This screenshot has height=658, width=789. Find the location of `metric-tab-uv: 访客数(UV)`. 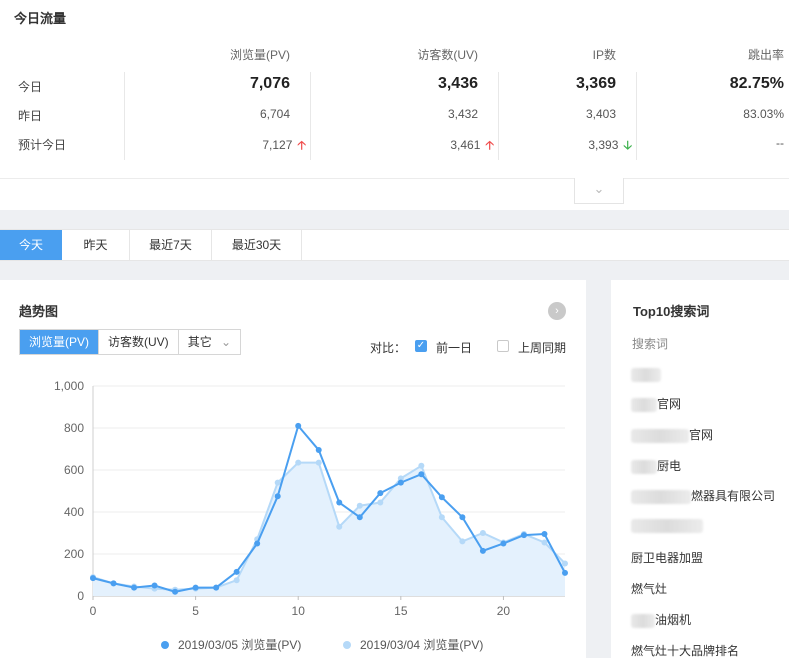

metric-tab-uv: 访客数(UV) is located at coordinates (139, 342).